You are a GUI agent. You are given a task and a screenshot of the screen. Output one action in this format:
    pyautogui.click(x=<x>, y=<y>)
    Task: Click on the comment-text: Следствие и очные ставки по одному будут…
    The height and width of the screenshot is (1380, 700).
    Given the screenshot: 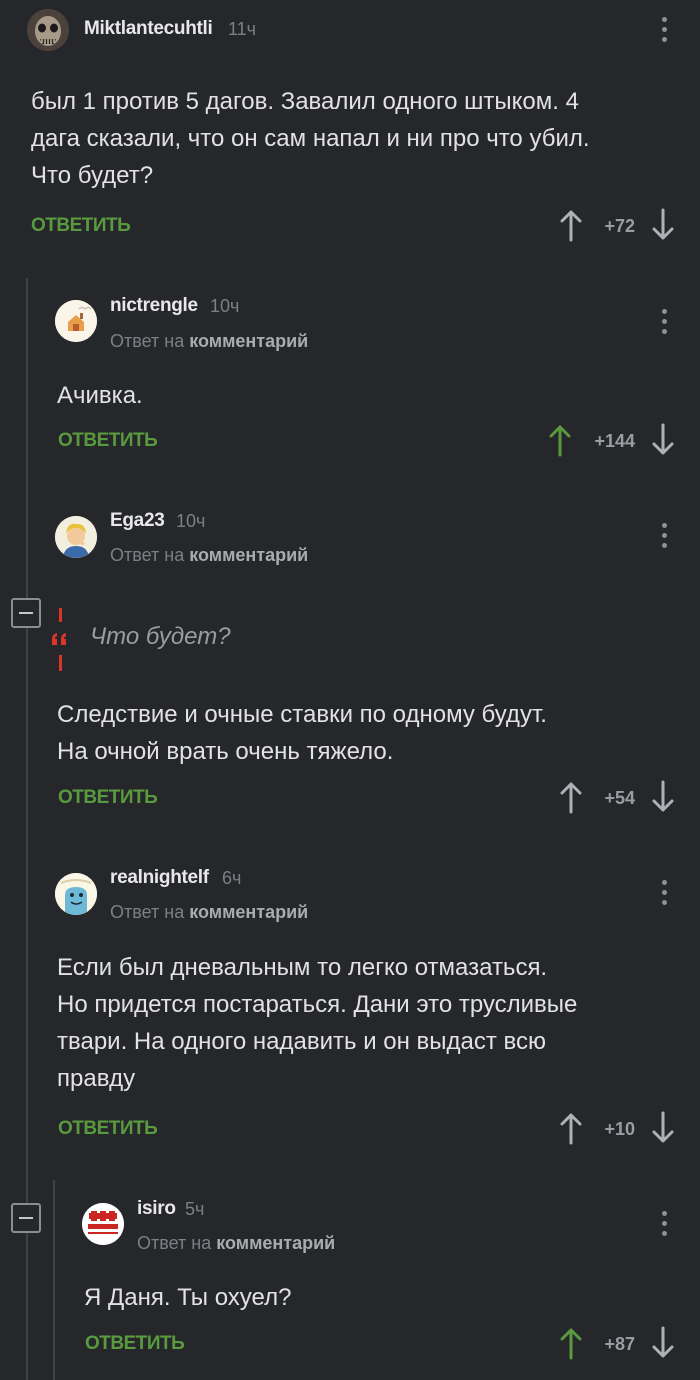 What is the action you would take?
    pyautogui.click(x=302, y=733)
    